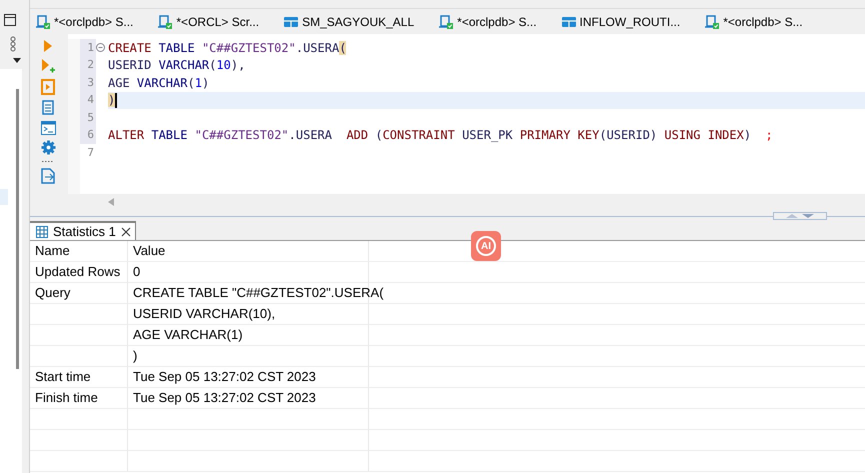 The height and width of the screenshot is (473, 865). Describe the element at coordinates (83, 230) in the screenshot. I see `results-tab: Statistics 1` at that location.